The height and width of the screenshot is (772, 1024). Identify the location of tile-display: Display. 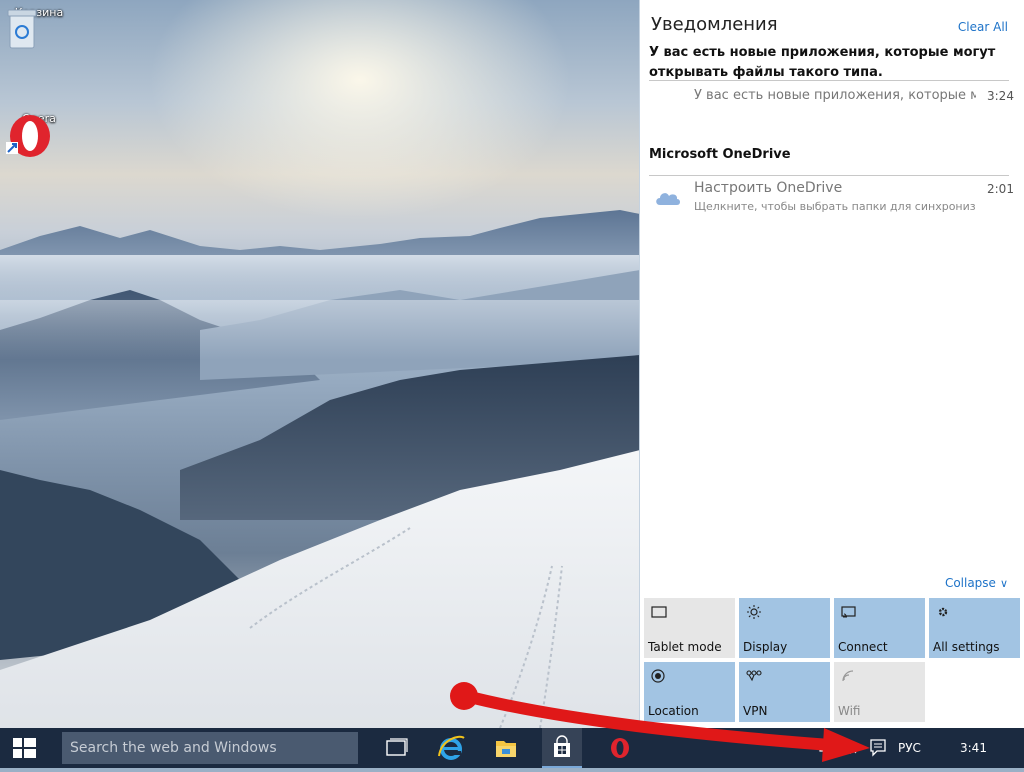
(784, 628).